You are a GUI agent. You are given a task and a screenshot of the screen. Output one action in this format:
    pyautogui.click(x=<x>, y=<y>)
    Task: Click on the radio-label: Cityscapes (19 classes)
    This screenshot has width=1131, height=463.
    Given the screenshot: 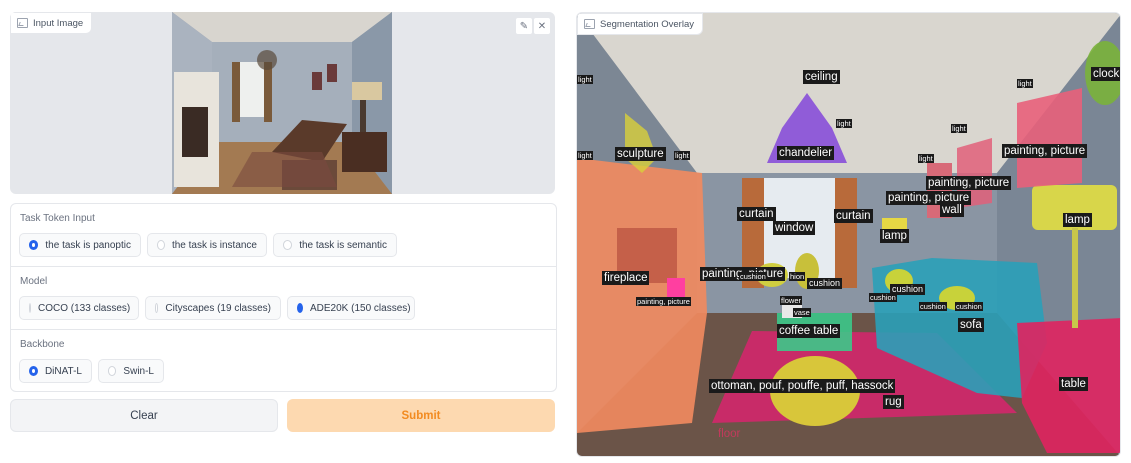 What is the action you would take?
    pyautogui.click(x=218, y=308)
    